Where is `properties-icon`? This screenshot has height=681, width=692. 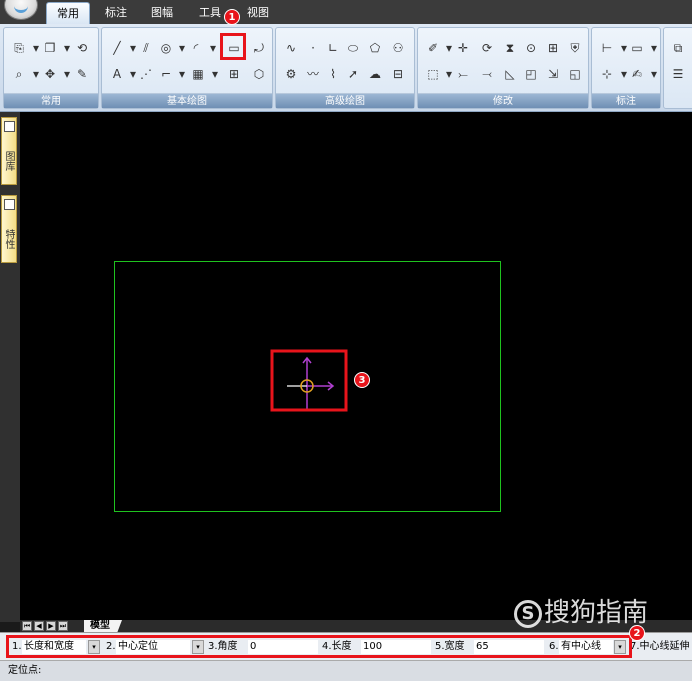
properties-icon is located at coordinates (9, 204).